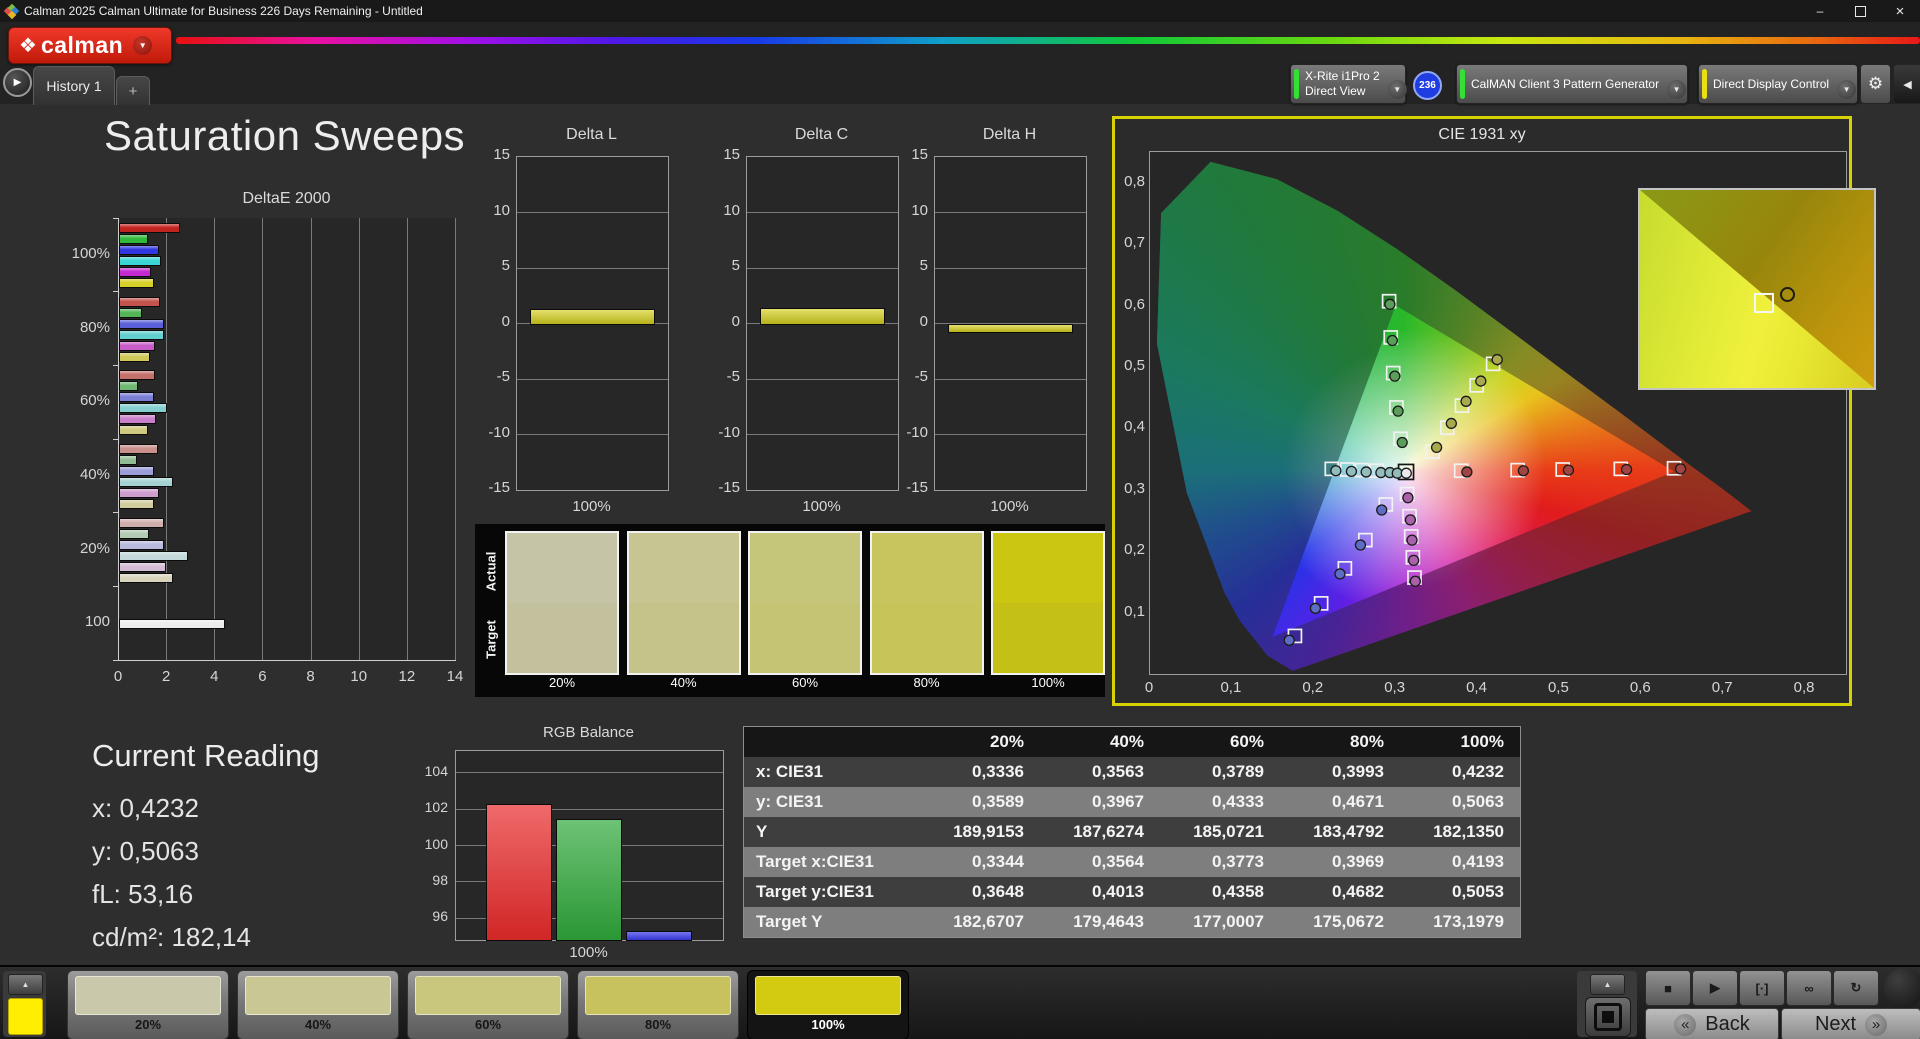  Describe the element at coordinates (1342, 83) in the screenshot. I see `meter-label: X-Rite i1Pro 2 Direct View` at that location.